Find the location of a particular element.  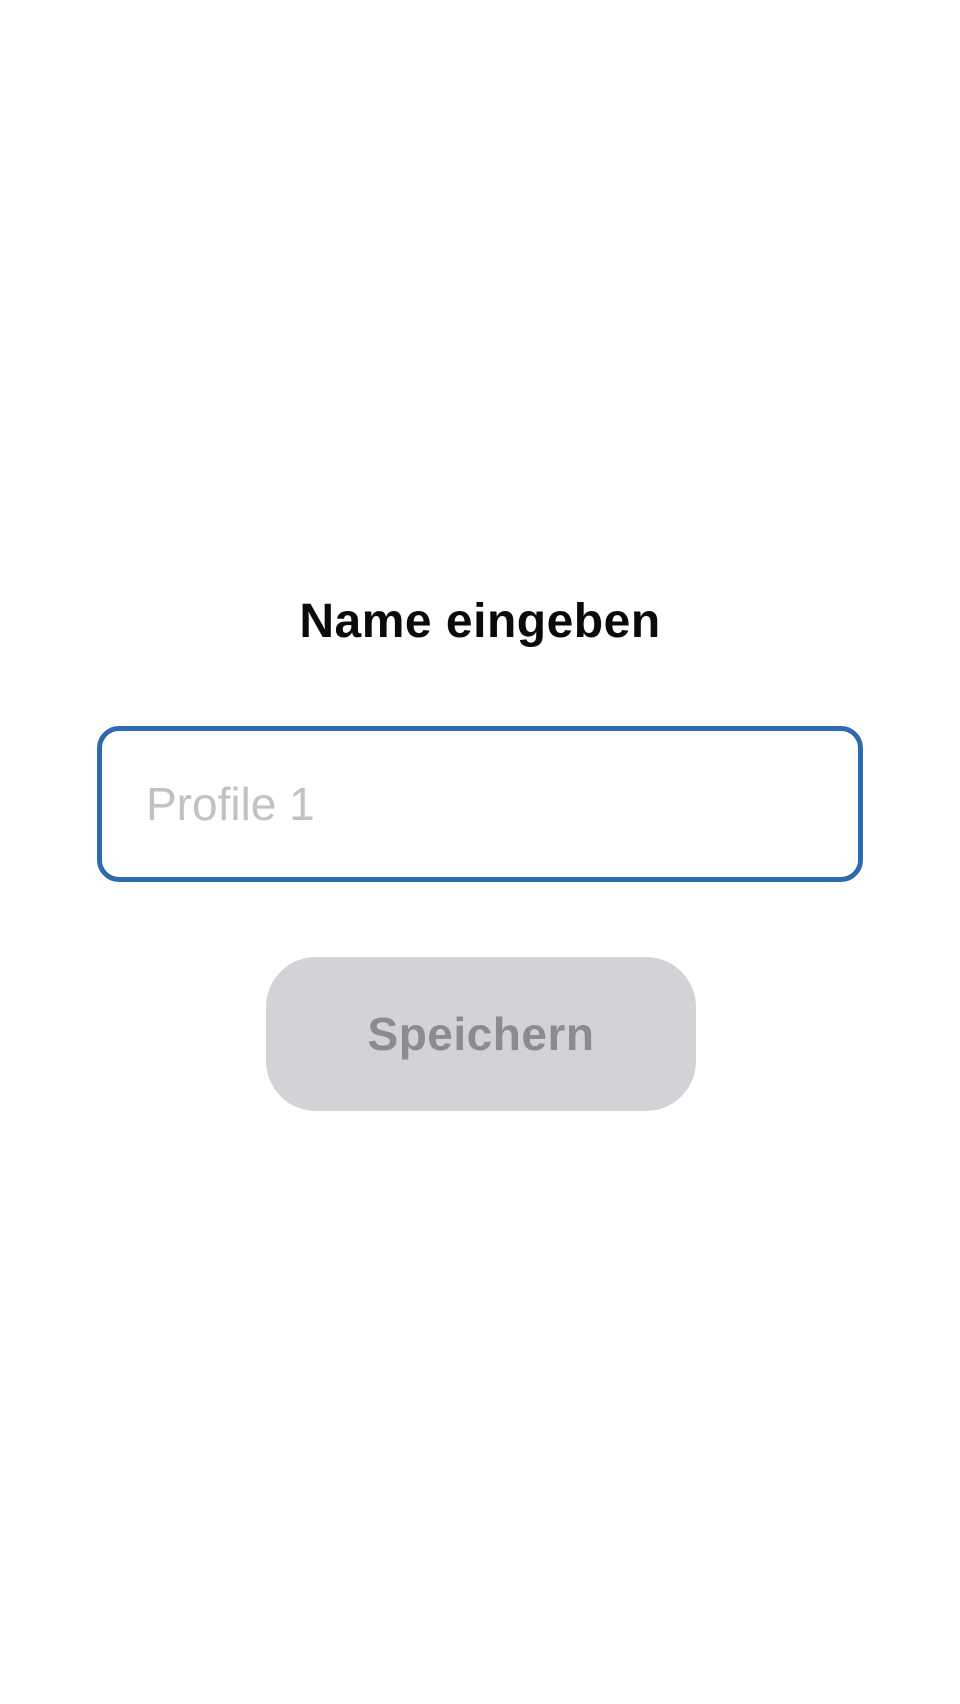

save-button: Speichern is located at coordinates (481, 1034).